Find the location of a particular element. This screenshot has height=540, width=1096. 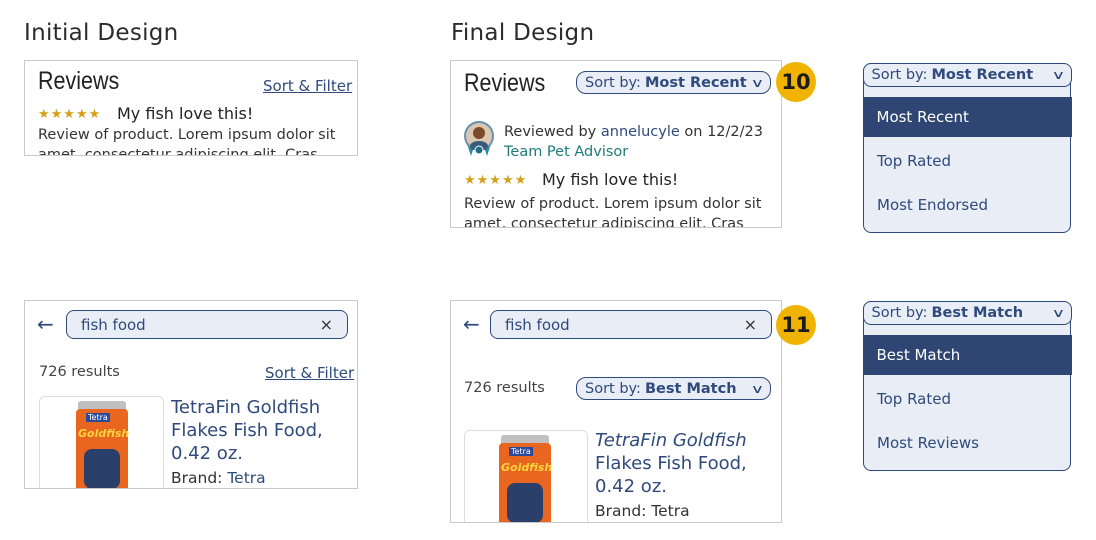

sort-by-dropdown-header: Sort by: Best Match ∨ is located at coordinates (967, 312).